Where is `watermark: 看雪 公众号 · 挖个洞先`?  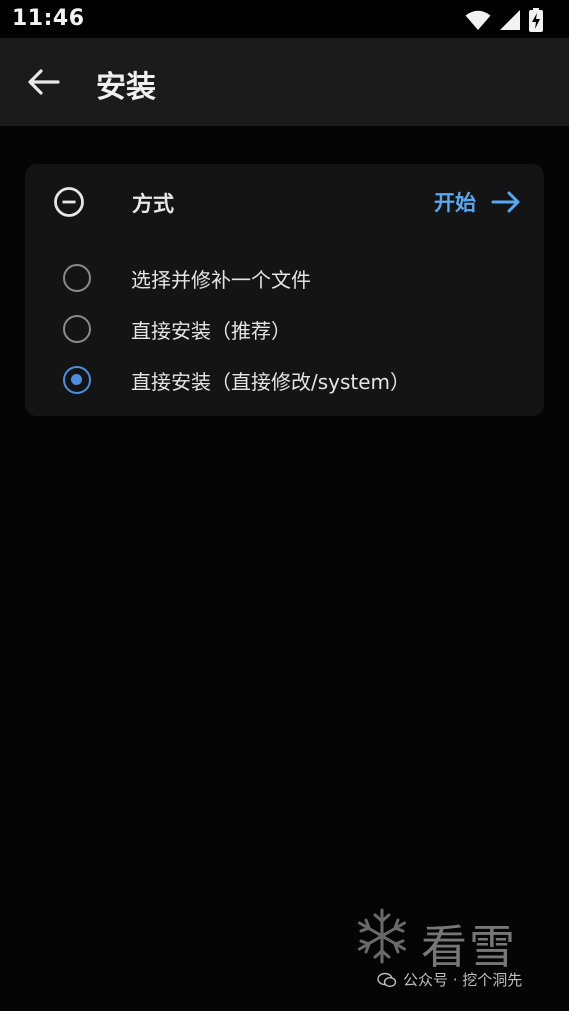
watermark: 看雪 公众号 · 挖个洞先 is located at coordinates (451, 952).